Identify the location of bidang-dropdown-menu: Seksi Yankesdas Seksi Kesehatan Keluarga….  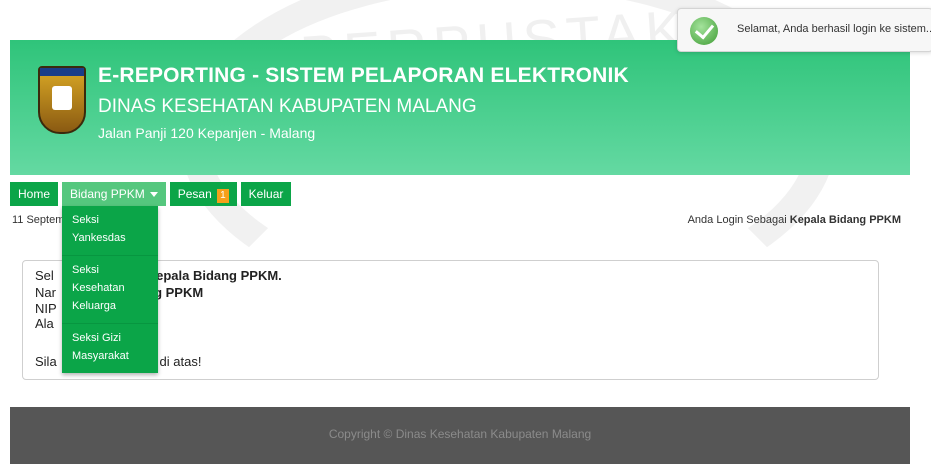
(110, 289).